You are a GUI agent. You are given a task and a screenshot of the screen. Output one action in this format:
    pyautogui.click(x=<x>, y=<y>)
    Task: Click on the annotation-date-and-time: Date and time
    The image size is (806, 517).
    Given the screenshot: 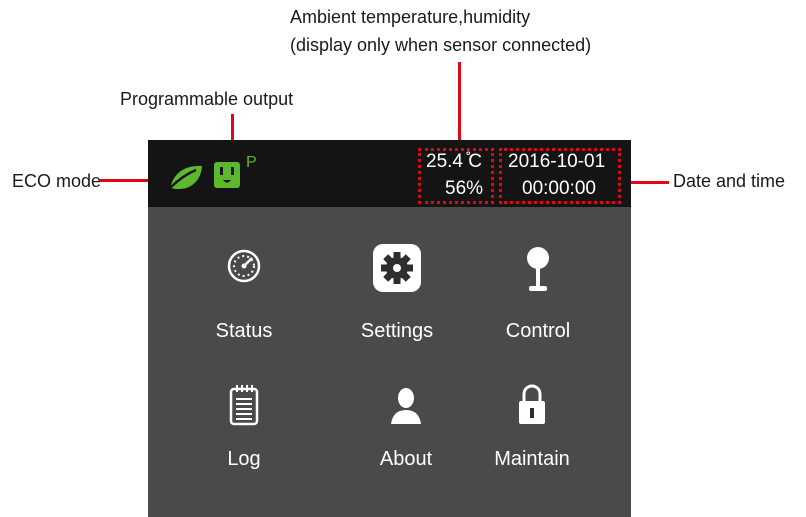 What is the action you would take?
    pyautogui.click(x=729, y=181)
    